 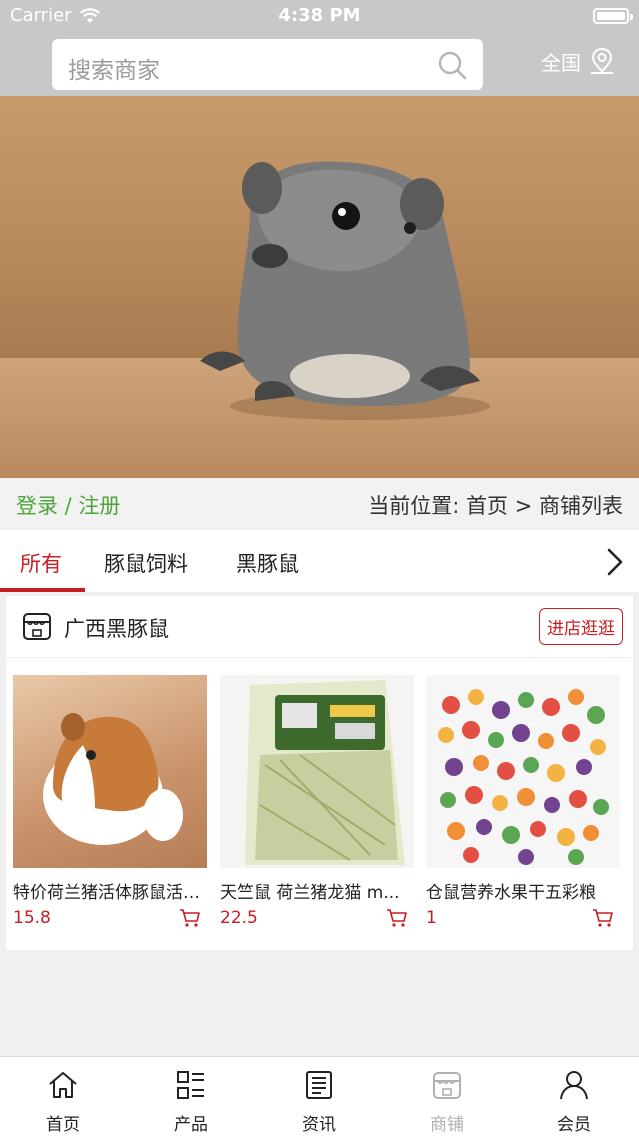 What do you see at coordinates (63, 1102) in the screenshot?
I see `nav-home: 首页` at bounding box center [63, 1102].